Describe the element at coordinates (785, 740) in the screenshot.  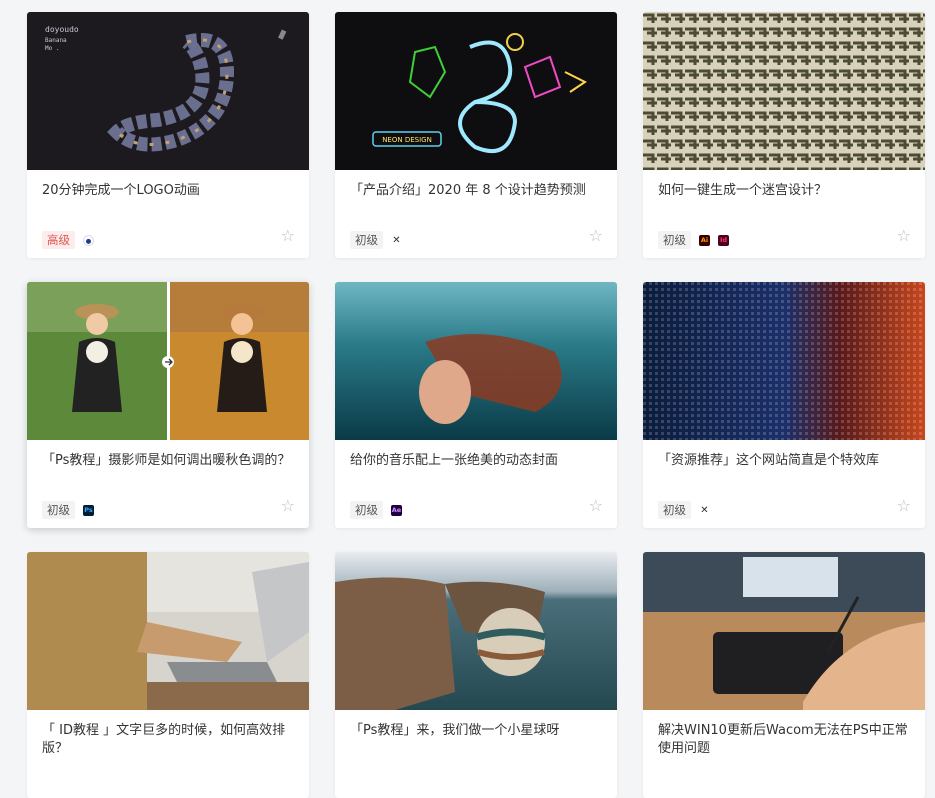
I see `course-title: 解决WIN10更新后Wacom无法在PS中正常使用问题` at that location.